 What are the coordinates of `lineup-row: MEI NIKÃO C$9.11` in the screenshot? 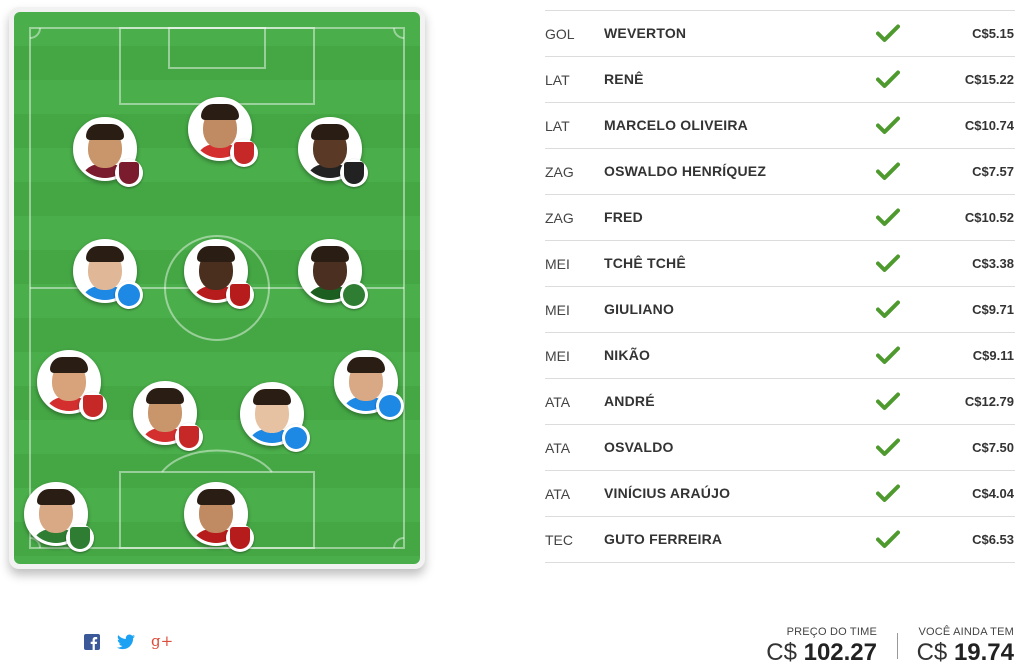 It's located at (780, 355).